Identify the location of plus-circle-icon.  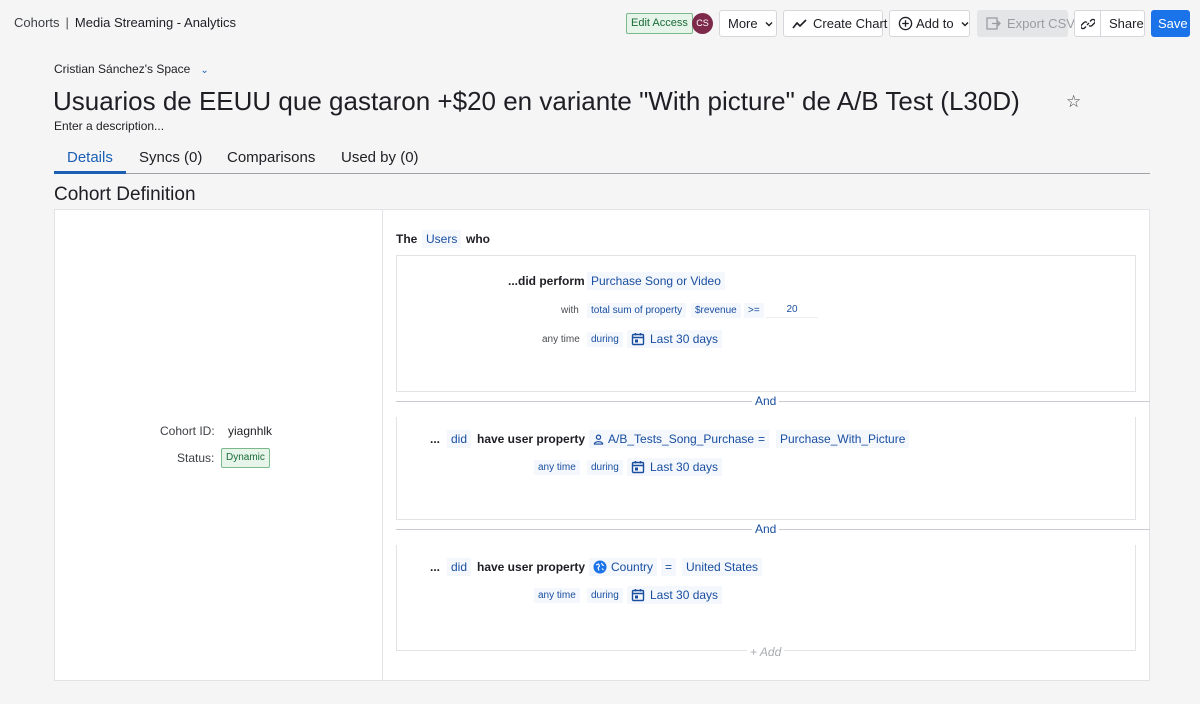
(905, 23).